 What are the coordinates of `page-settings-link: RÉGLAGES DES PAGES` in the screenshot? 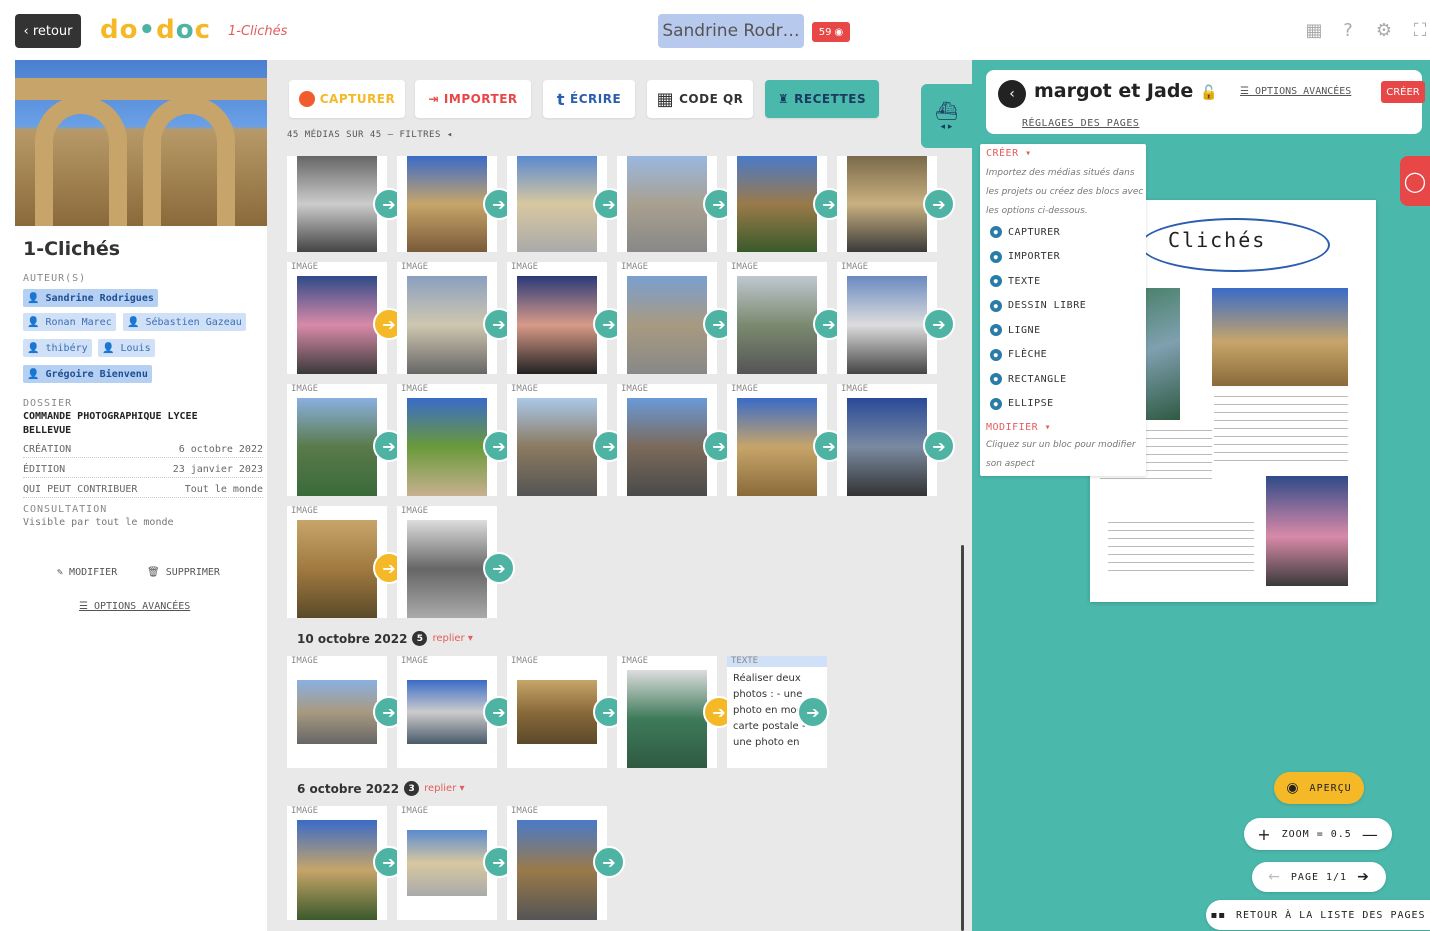 It's located at (1080, 123).